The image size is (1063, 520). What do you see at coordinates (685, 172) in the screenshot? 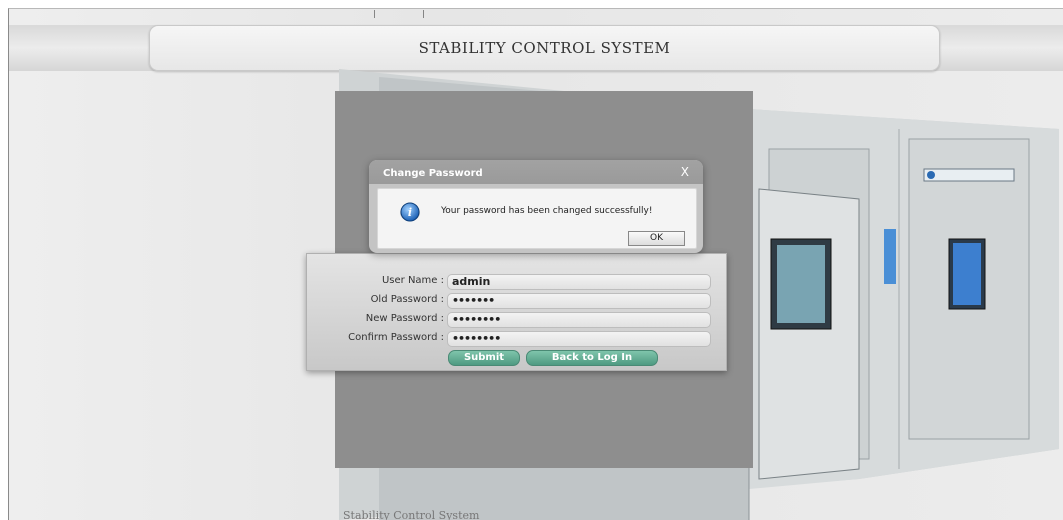
I see `close-icon: X` at bounding box center [685, 172].